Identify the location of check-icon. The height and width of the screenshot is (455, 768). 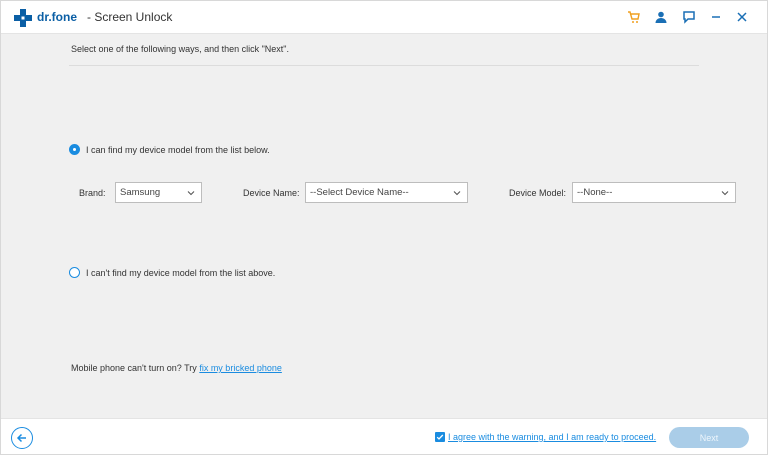
(440, 437).